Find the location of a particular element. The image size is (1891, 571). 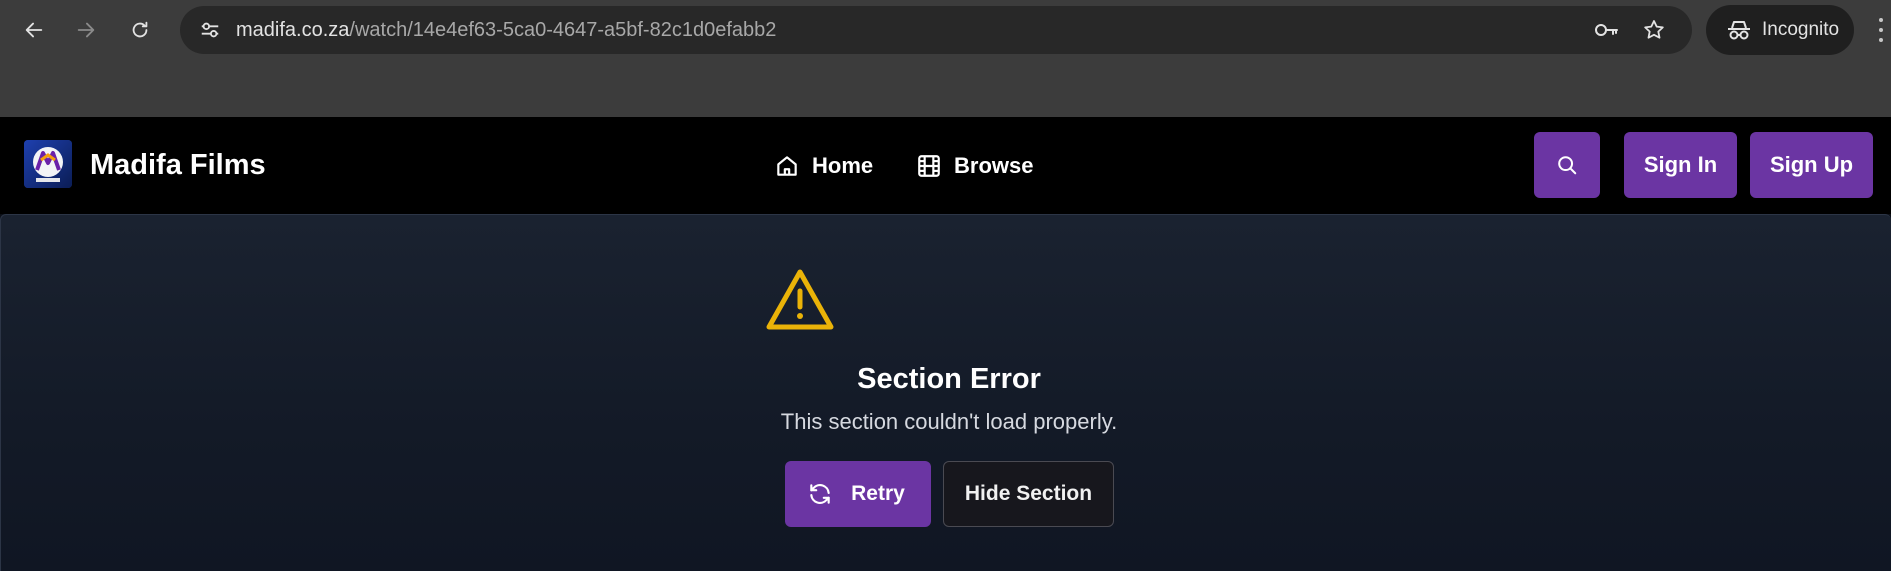

forward-button is located at coordinates (86, 30).